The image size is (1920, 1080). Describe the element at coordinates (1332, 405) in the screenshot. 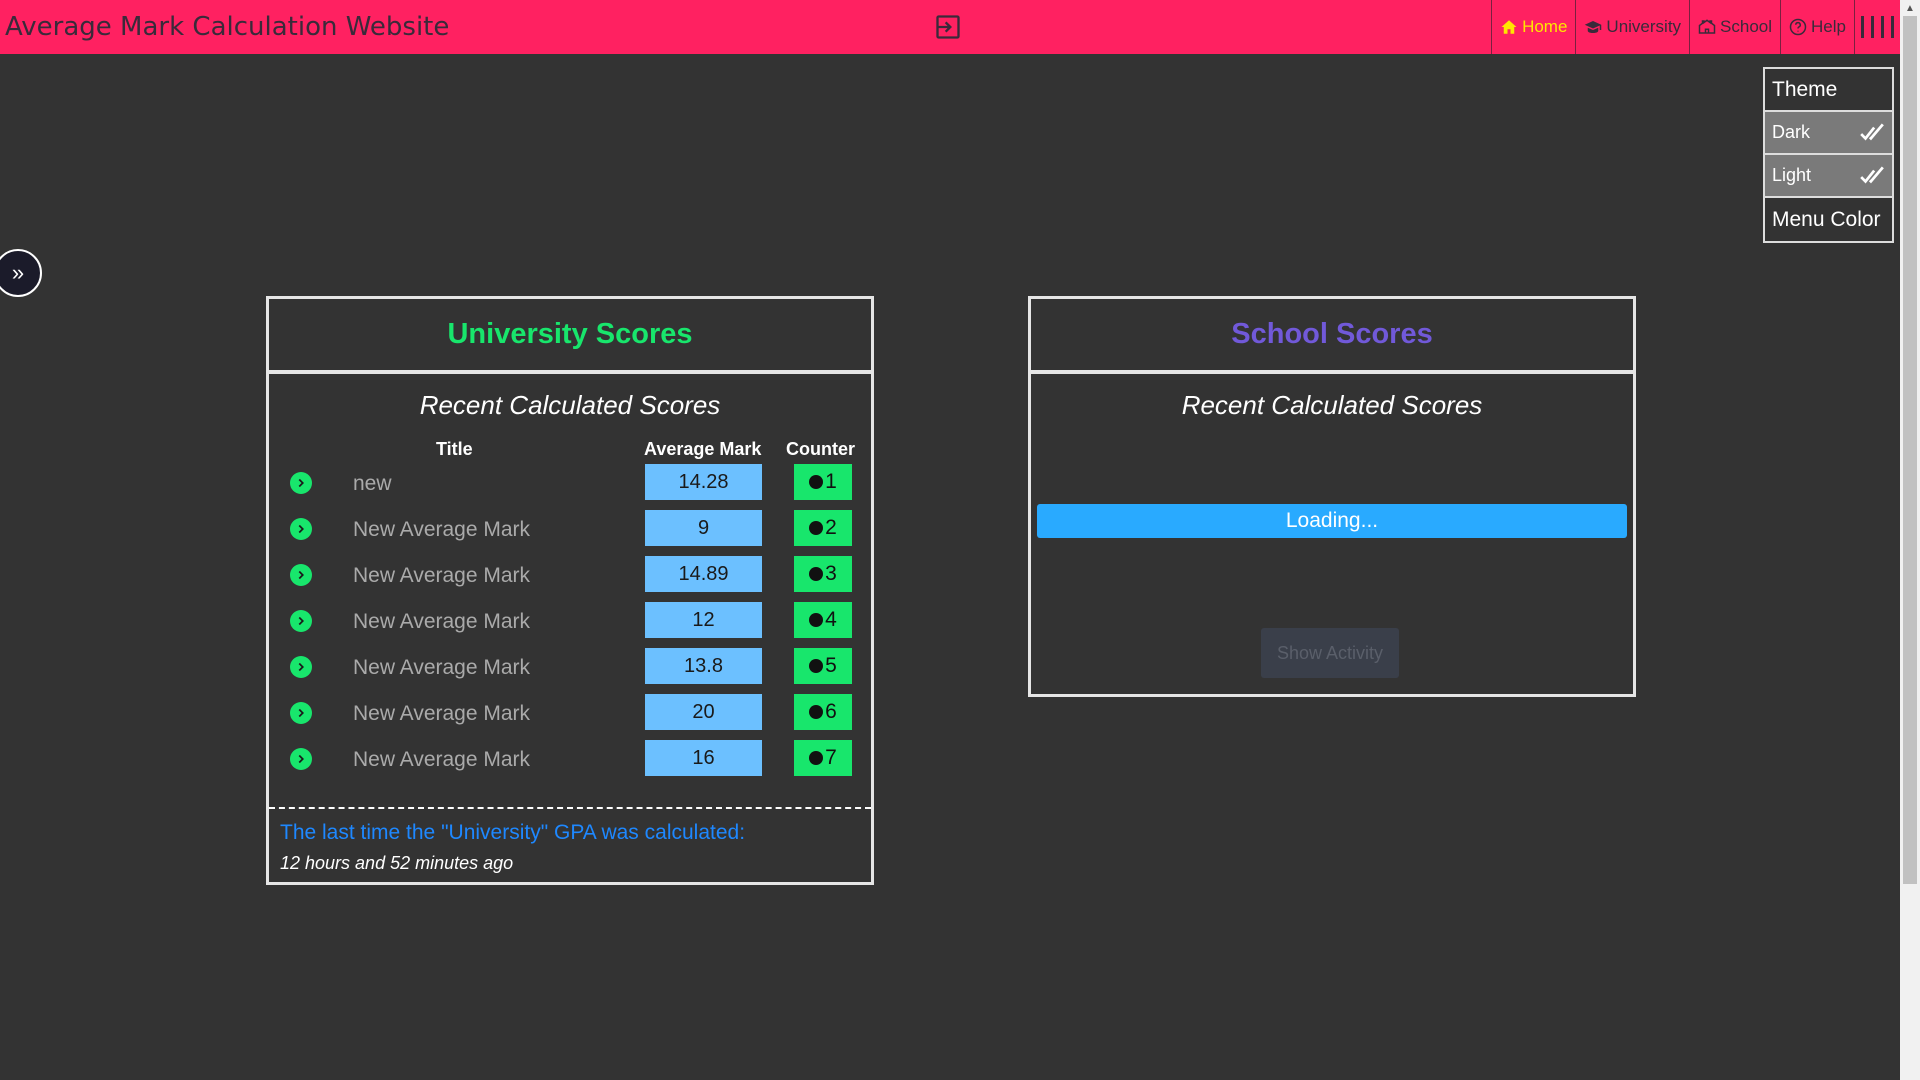

I see `school-subtitle: Recent Calculated Scores` at that location.